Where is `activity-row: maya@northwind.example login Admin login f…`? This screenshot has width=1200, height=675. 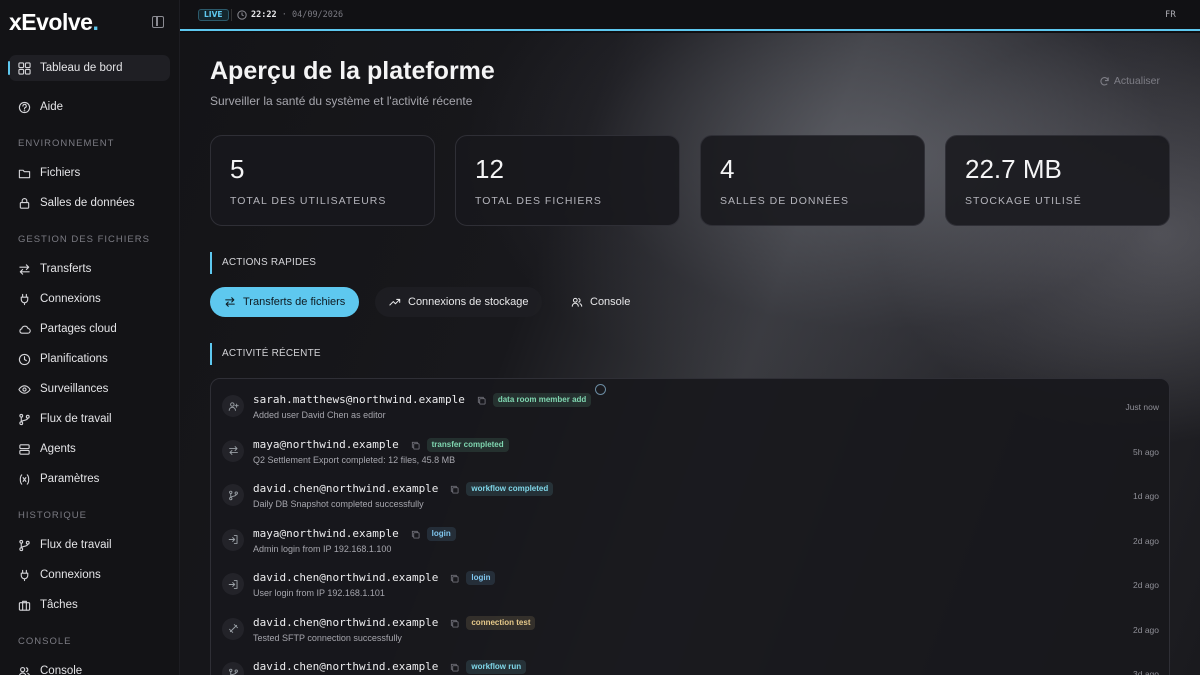
activity-row: maya@northwind.example login Admin login f… is located at coordinates (690, 541).